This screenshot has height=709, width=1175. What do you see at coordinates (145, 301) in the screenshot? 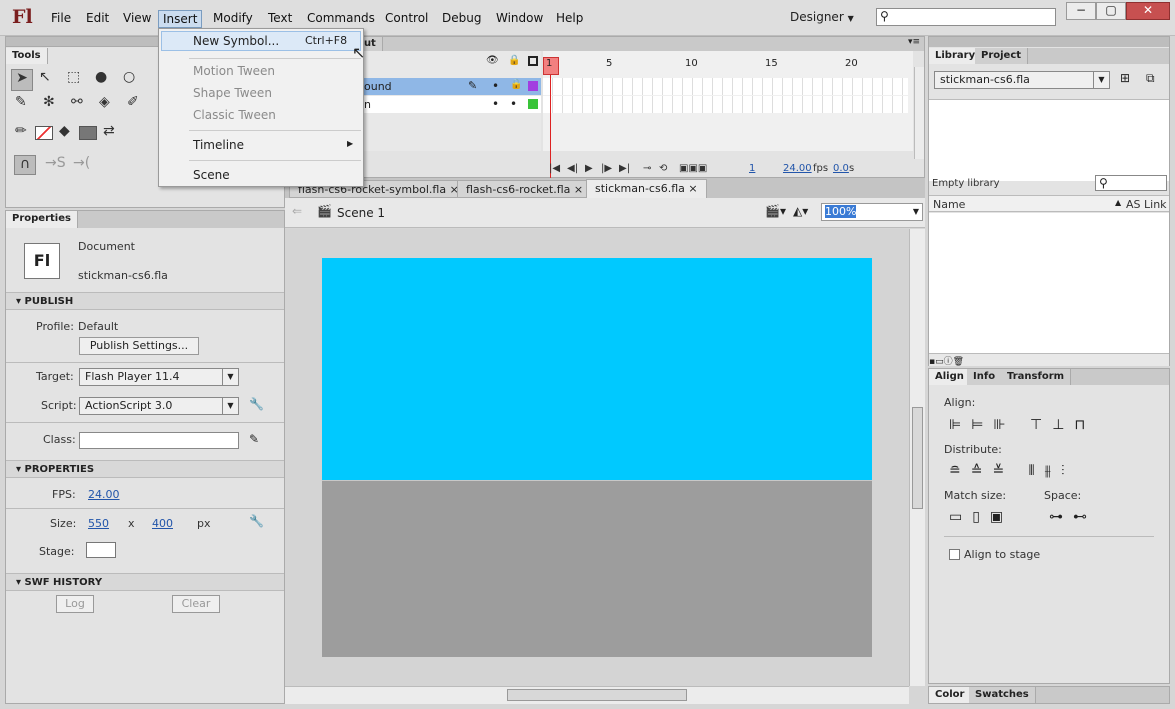
I see `publish-section: ▾ PUBLISH` at bounding box center [145, 301].